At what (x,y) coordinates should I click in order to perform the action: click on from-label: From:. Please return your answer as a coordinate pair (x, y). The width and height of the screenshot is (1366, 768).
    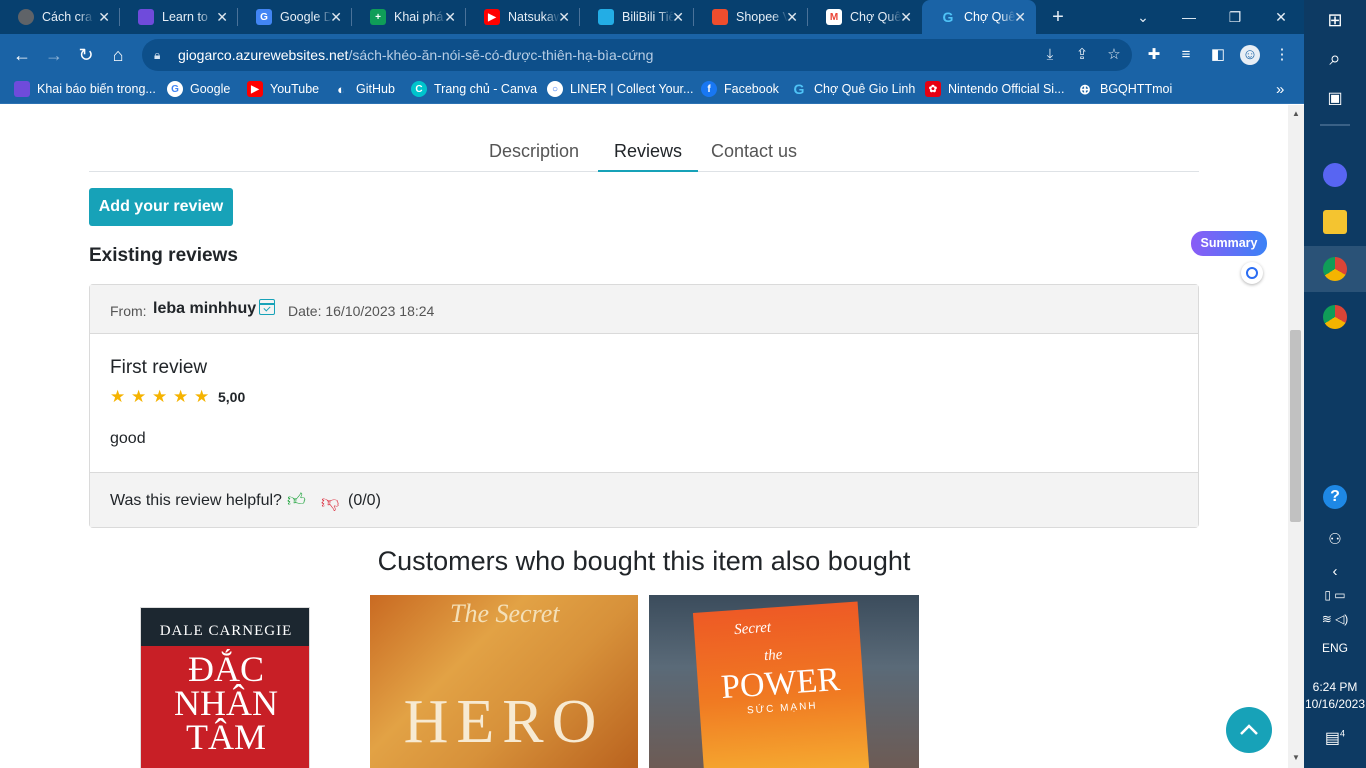
    Looking at the image, I should click on (128, 311).